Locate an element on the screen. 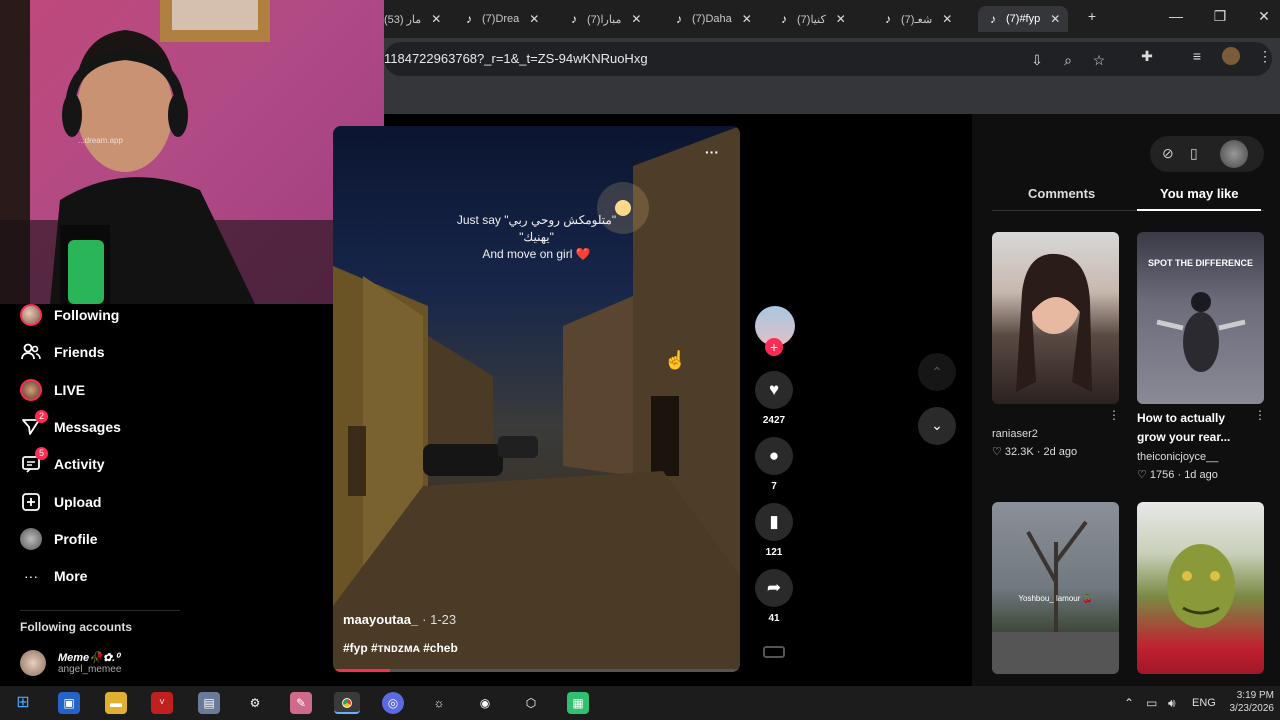 The width and height of the screenshot is (1280, 720). save-action: ▮ 121 is located at coordinates (774, 530).